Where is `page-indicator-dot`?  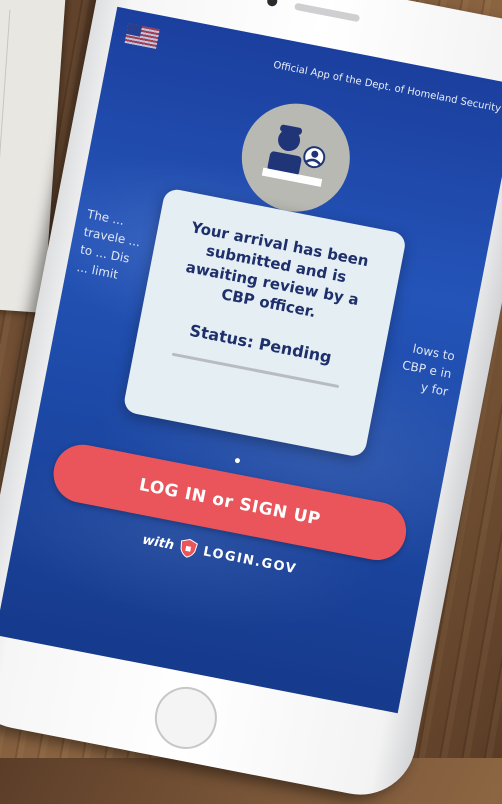 page-indicator-dot is located at coordinates (237, 460).